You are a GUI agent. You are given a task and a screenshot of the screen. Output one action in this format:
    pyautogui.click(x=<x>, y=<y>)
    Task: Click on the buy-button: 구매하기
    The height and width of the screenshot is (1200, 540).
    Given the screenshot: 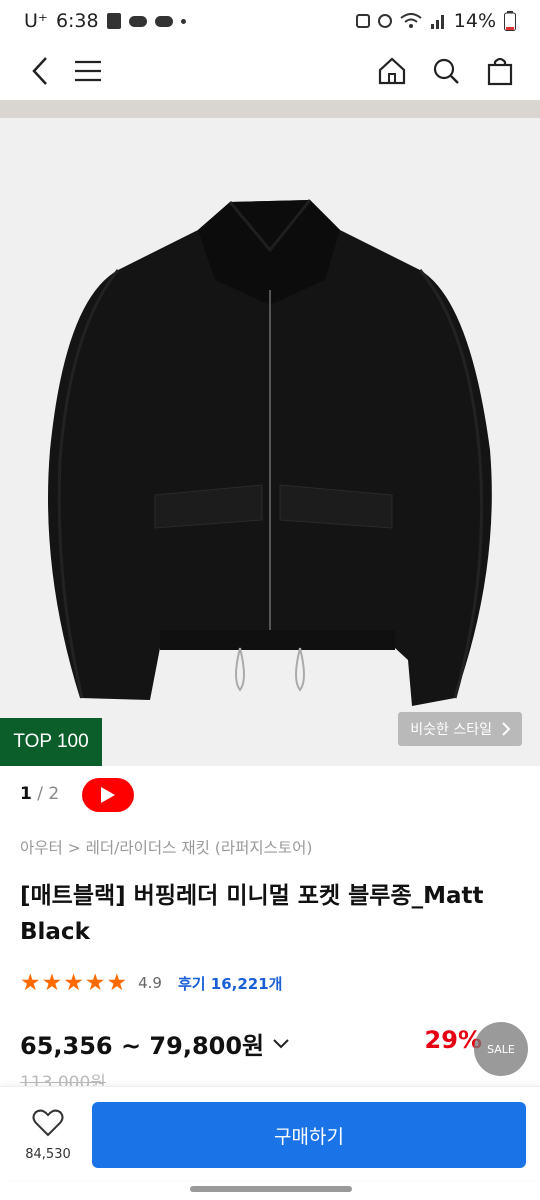 What is the action you would take?
    pyautogui.click(x=309, y=1135)
    